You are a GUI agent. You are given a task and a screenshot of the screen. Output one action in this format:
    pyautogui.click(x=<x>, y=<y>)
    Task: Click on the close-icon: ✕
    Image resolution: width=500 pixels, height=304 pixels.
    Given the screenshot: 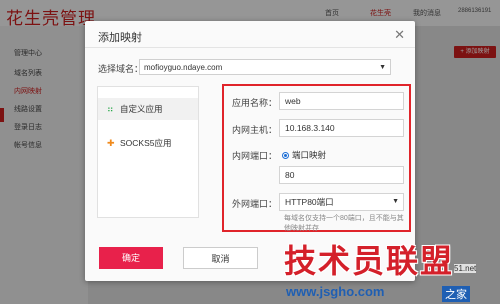 What is the action you would take?
    pyautogui.click(x=399, y=35)
    